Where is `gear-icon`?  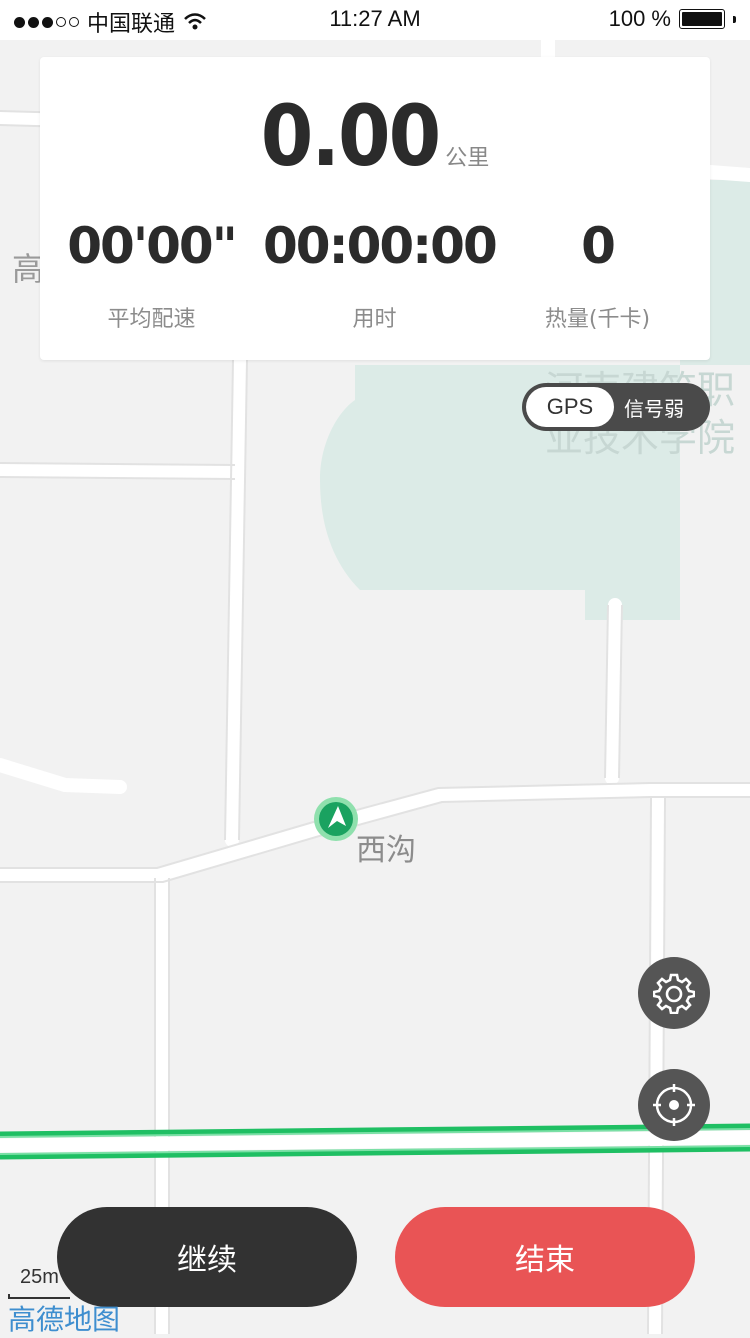
gear-icon is located at coordinates (674, 993).